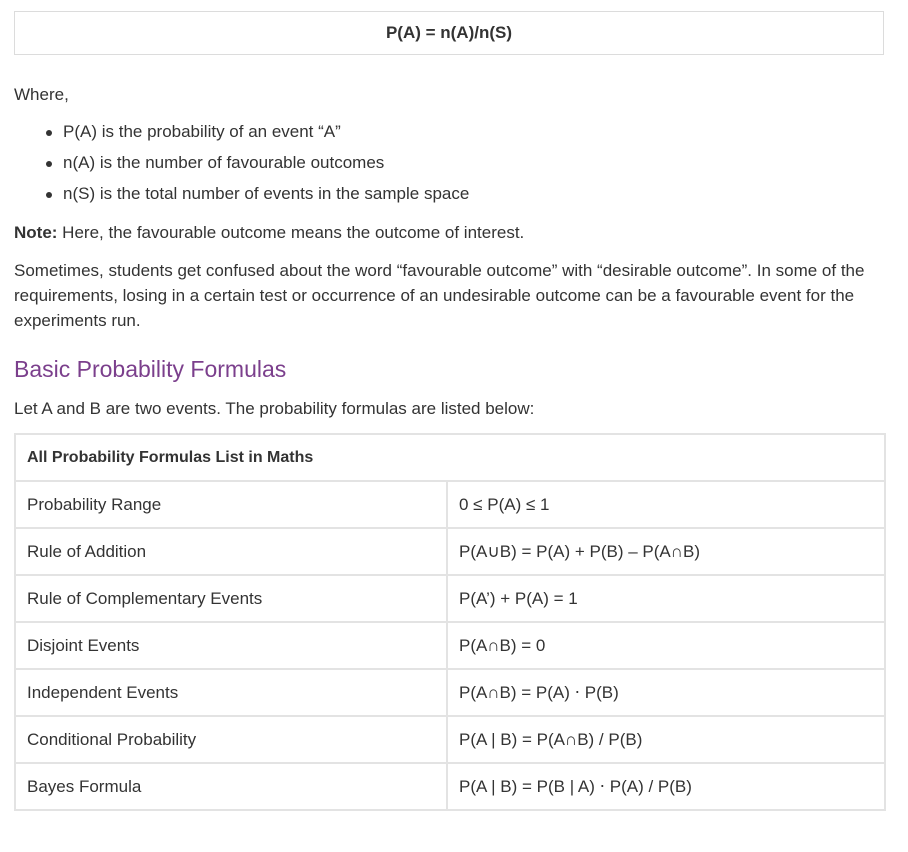  Describe the element at coordinates (666, 739) in the screenshot. I see `formula-cell: P(A | B) = P(A∩B) / P(B)` at that location.